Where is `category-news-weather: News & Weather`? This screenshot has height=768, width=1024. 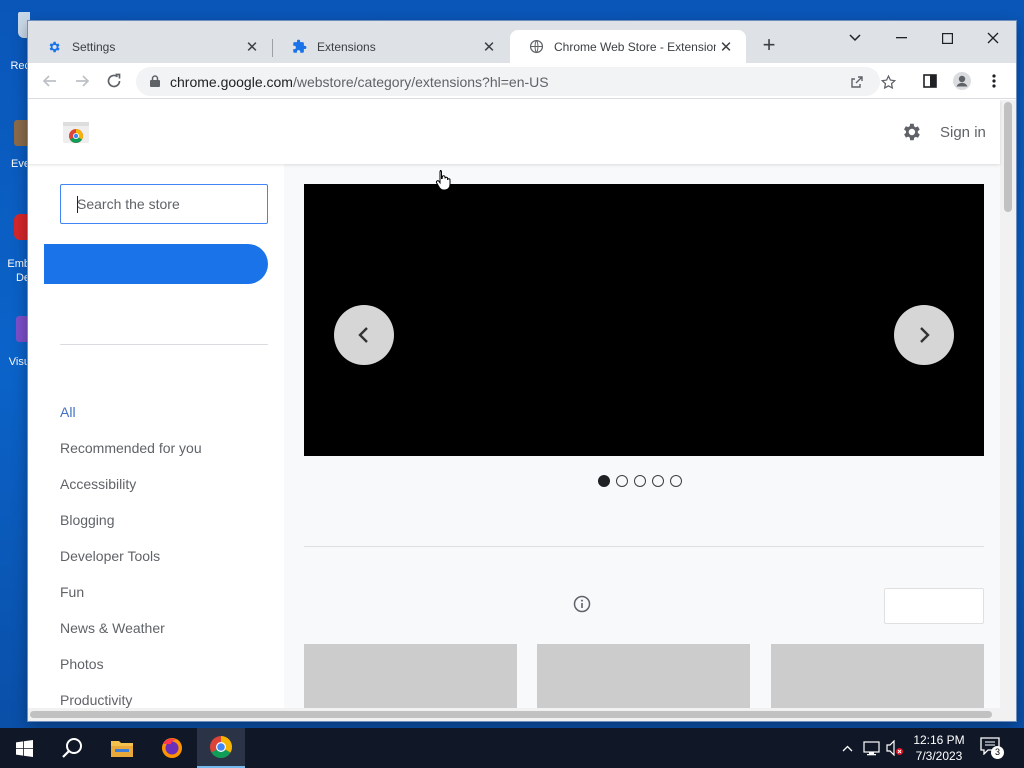
category-news-weather: News & Weather is located at coordinates (112, 628).